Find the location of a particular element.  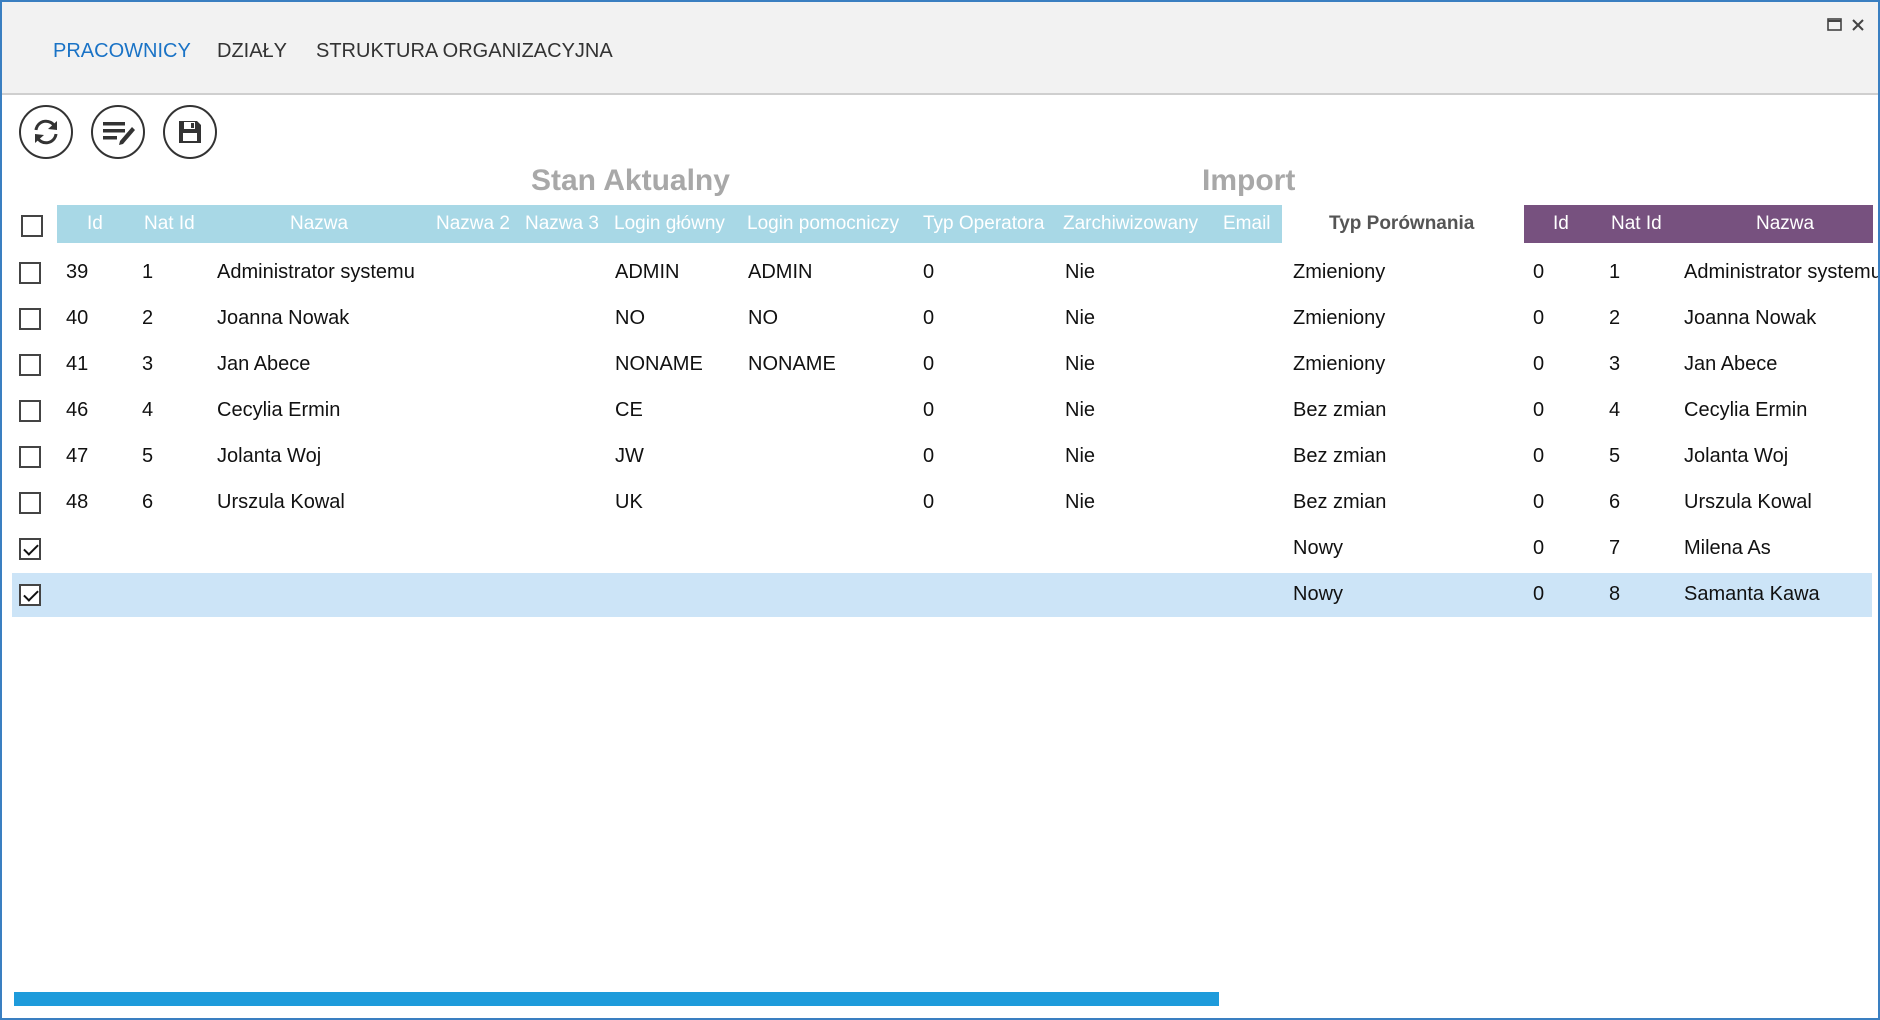

cell-nazwa: Cecylia Ermin is located at coordinates (279, 410).